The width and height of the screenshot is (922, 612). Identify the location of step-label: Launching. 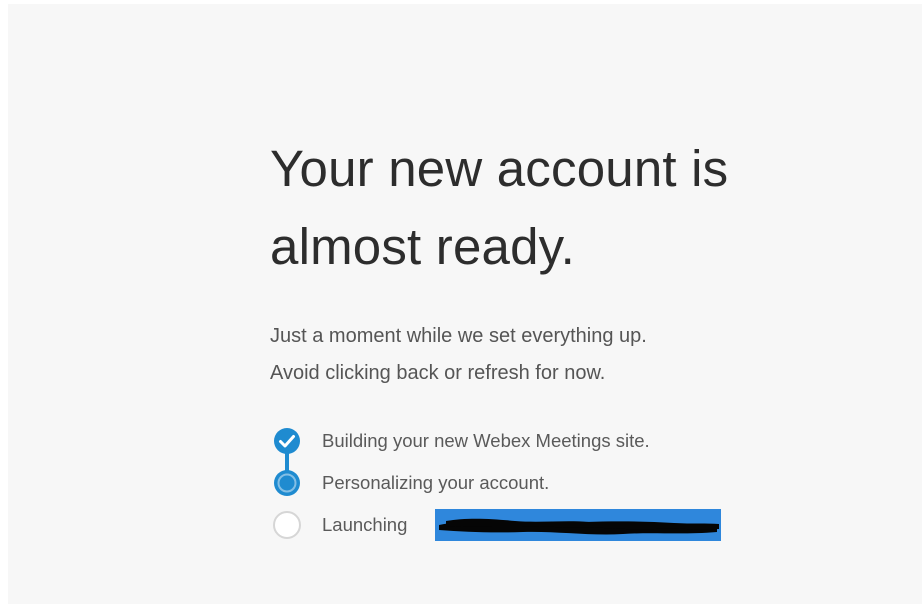
(365, 524).